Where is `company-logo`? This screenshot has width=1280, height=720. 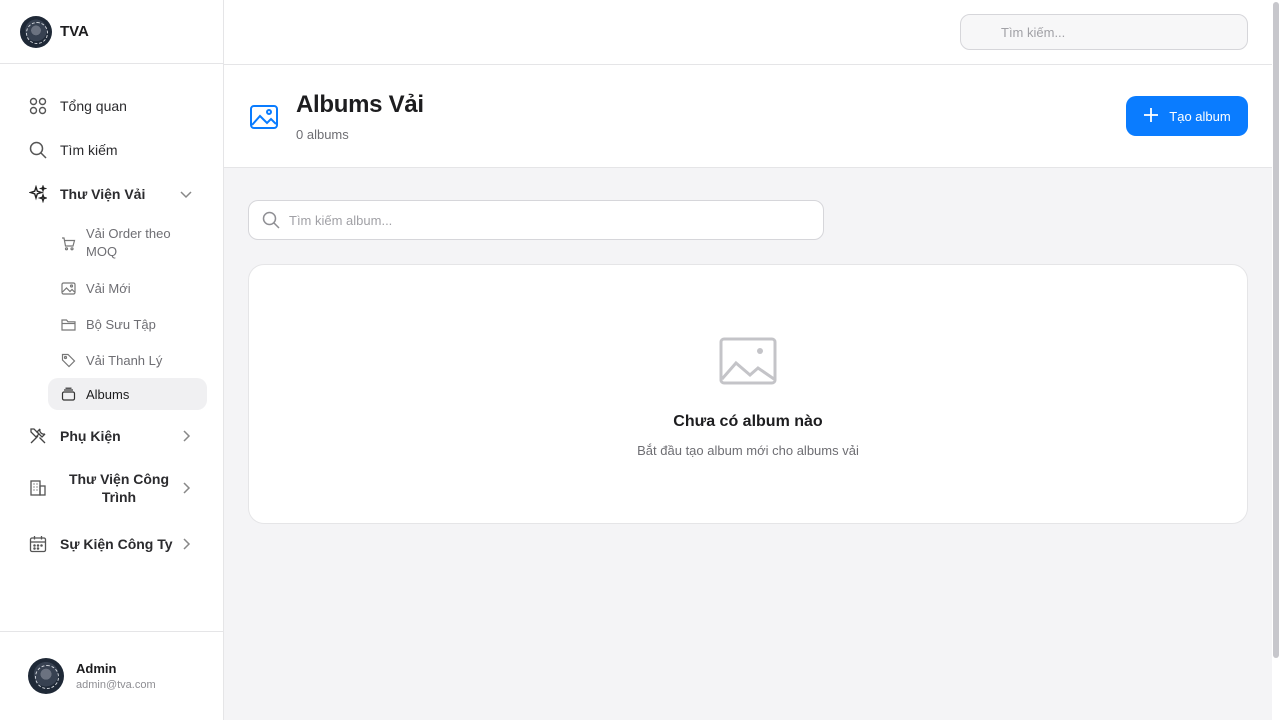
company-logo is located at coordinates (36, 31).